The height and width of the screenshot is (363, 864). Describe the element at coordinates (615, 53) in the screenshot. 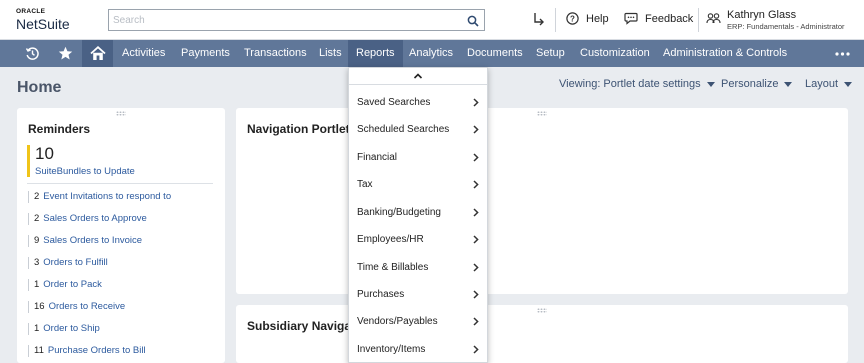

I see `nav-customization: Customization` at that location.